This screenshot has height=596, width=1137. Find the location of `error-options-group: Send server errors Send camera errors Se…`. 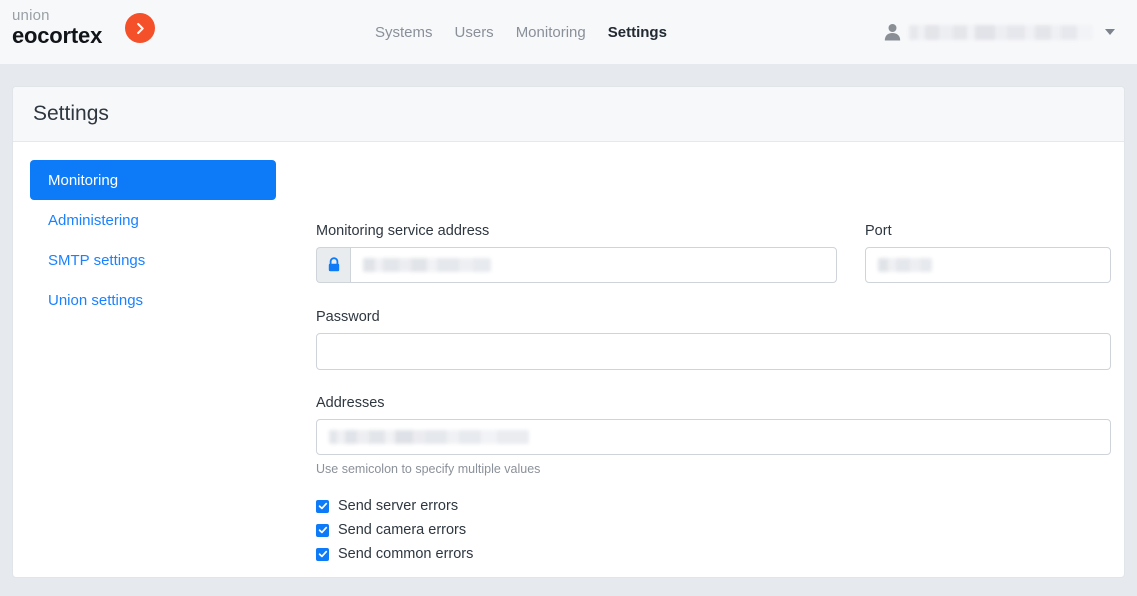

error-options-group: Send server errors Send camera errors Se… is located at coordinates (713, 535).